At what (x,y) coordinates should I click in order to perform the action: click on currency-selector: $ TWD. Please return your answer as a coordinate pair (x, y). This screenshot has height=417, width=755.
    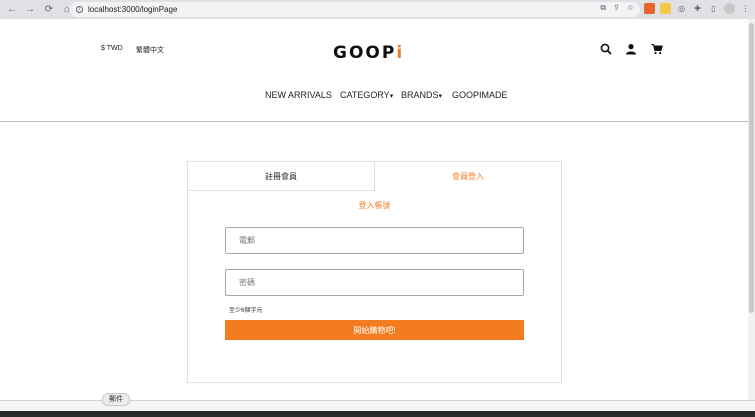
    Looking at the image, I should click on (112, 48).